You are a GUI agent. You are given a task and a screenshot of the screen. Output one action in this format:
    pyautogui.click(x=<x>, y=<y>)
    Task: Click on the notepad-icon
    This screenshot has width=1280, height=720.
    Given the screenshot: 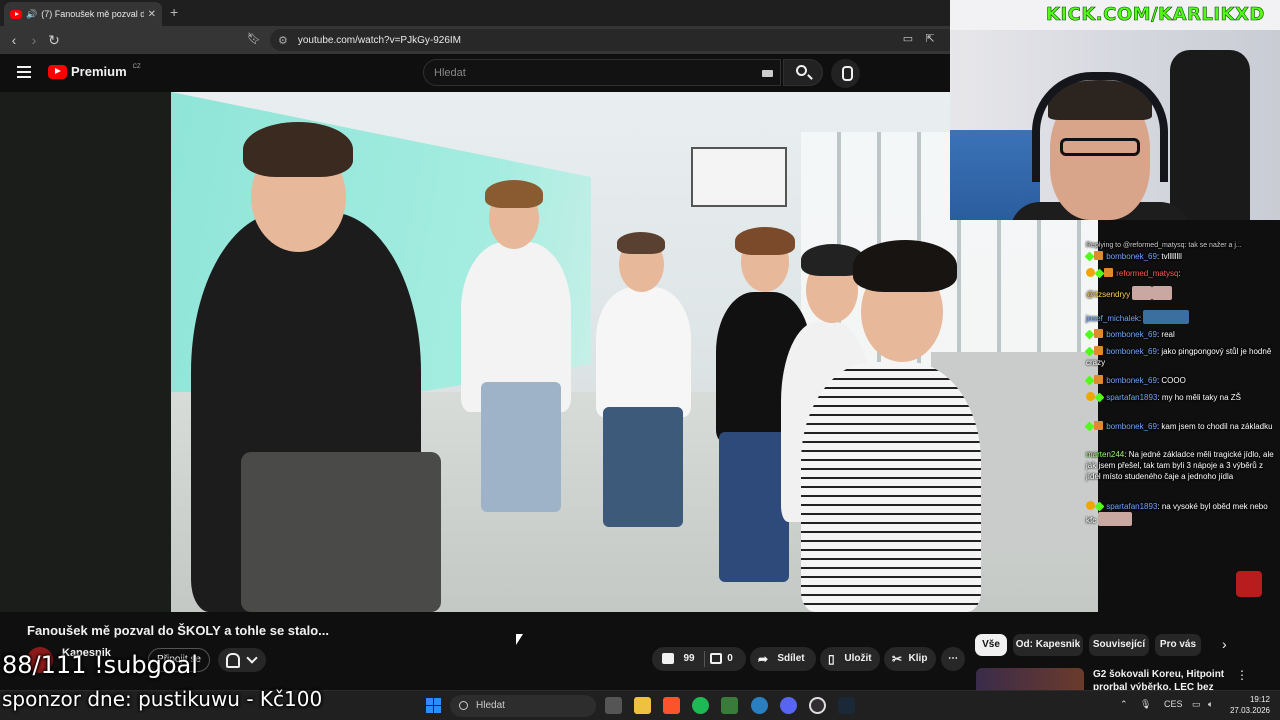 What is the action you would take?
    pyautogui.click(x=729, y=705)
    